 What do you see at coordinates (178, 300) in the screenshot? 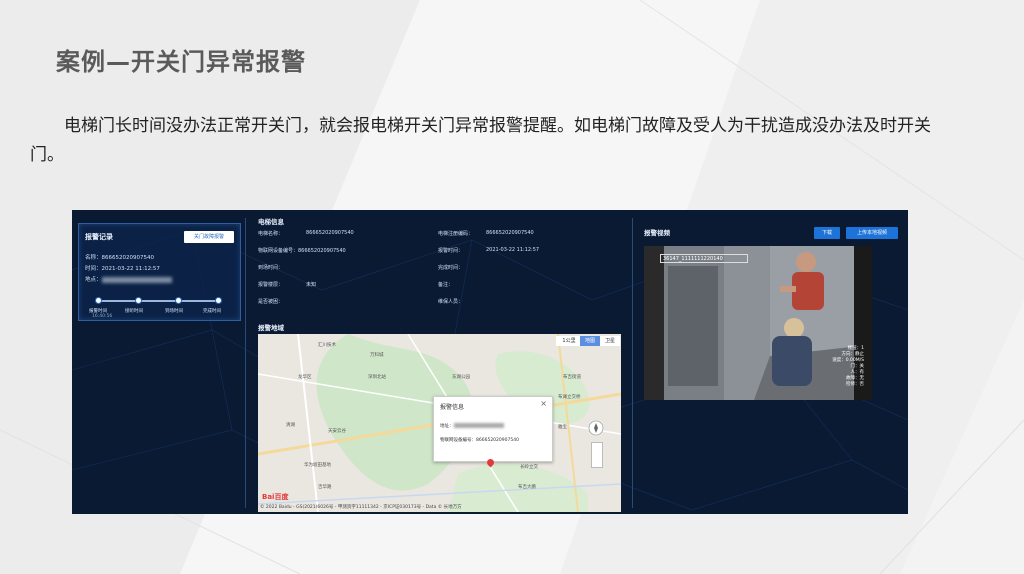
I see `timeline-dot-arrive` at bounding box center [178, 300].